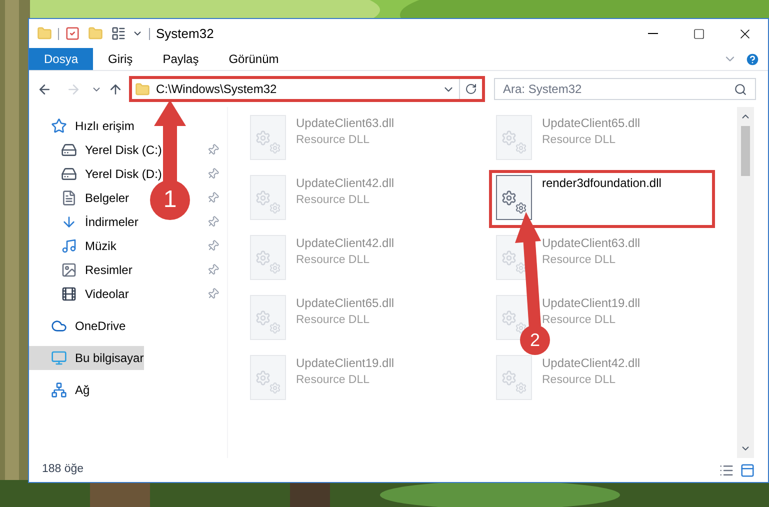  What do you see at coordinates (86, 358) in the screenshot?
I see `sidebar-item: Bu bilgisayar` at bounding box center [86, 358].